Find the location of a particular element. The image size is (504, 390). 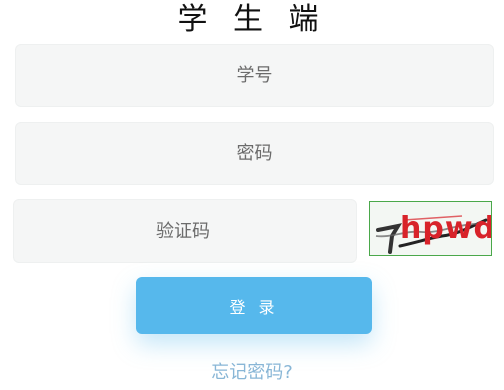

captcha-text: hpwd is located at coordinates (446, 228).